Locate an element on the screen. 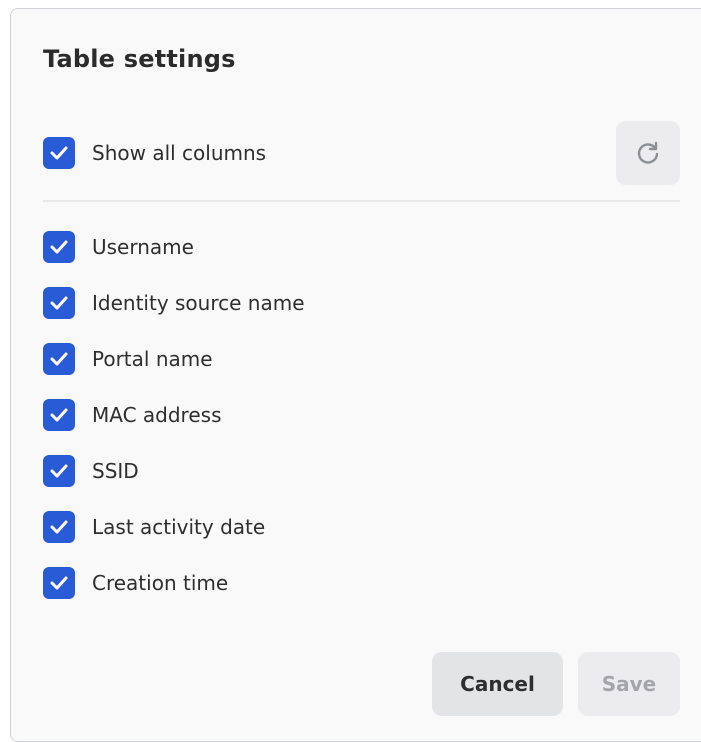 The image size is (701, 742). column-label: Portal name is located at coordinates (152, 359).